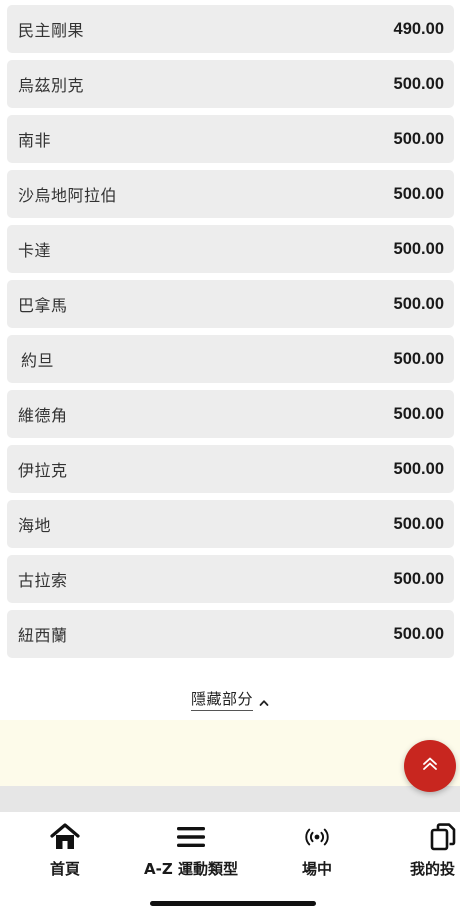 This screenshot has width=460, height=907. Describe the element at coordinates (230, 194) in the screenshot. I see `list-item: 沙烏地阿拉伯 500.00` at that location.